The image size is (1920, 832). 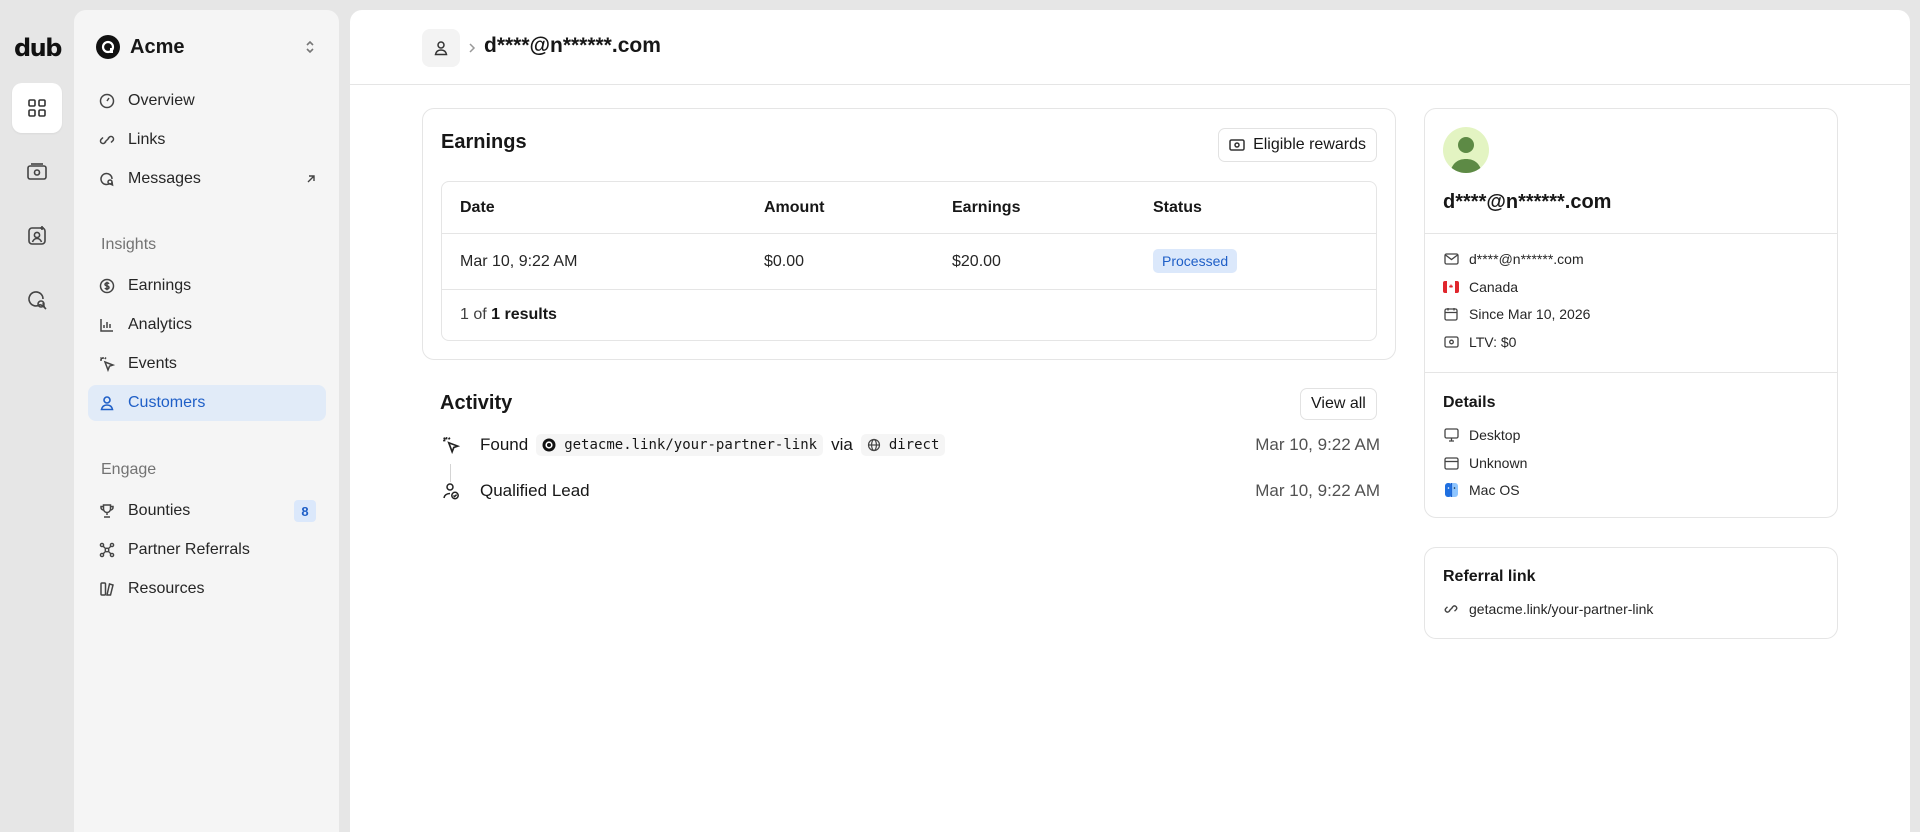 I want to click on avatar, so click(x=1466, y=150).